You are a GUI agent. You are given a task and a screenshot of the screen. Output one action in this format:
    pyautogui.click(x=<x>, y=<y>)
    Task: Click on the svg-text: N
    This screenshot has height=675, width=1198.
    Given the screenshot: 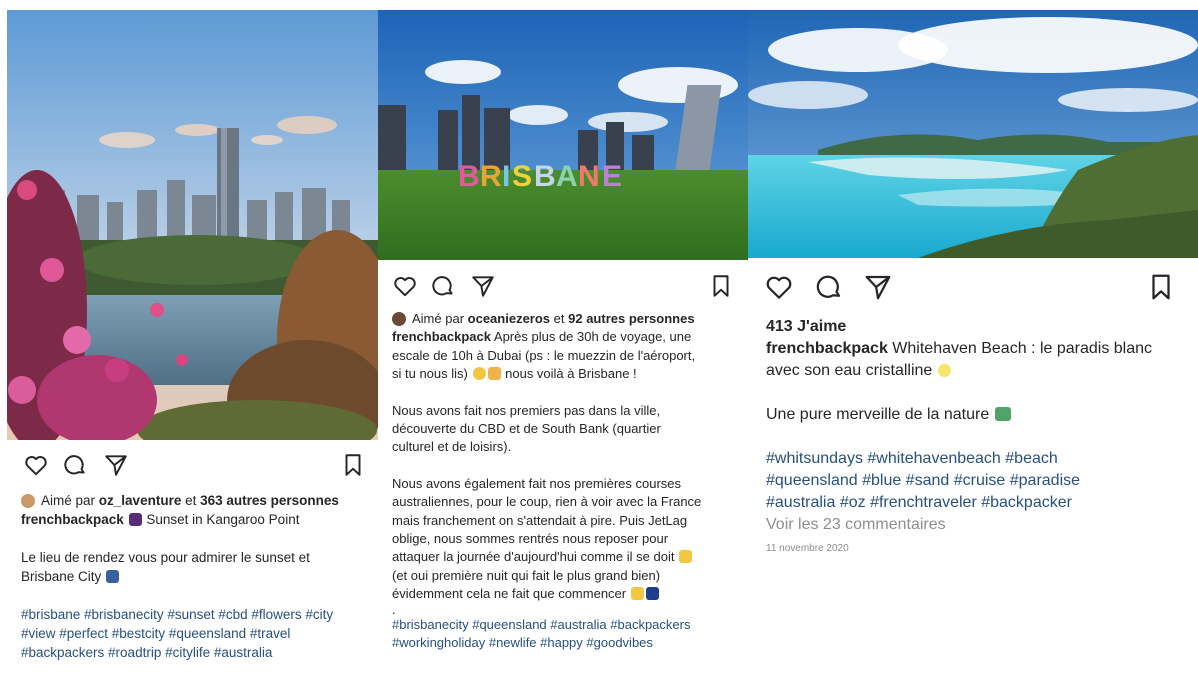 What is the action you would take?
    pyautogui.click(x=589, y=176)
    